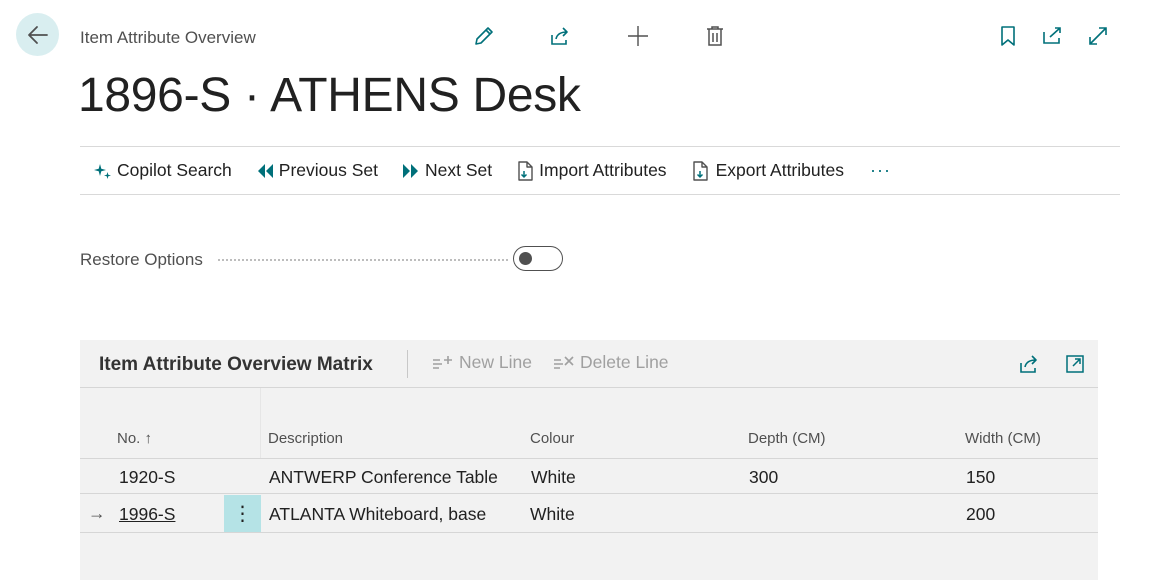 The image size is (1154, 580). Describe the element at coordinates (1003, 438) in the screenshot. I see `col-header-width: Width (CM)` at that location.